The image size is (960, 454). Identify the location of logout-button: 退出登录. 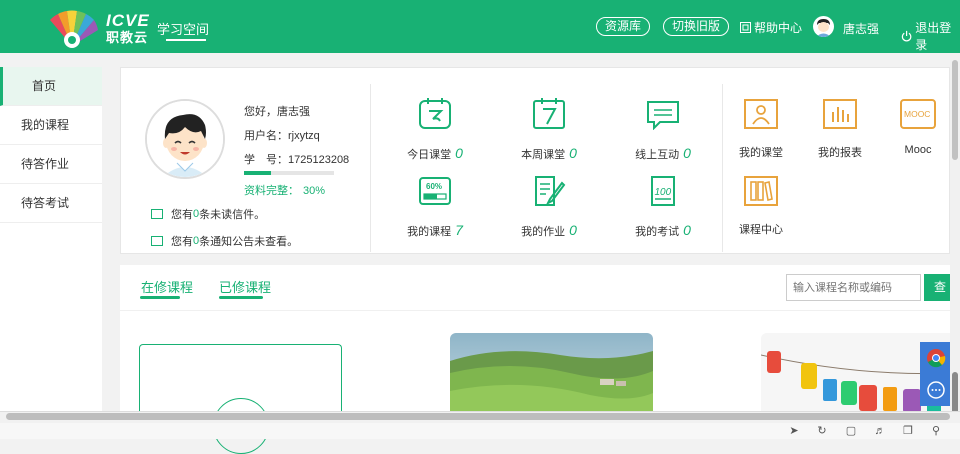
(930, 36).